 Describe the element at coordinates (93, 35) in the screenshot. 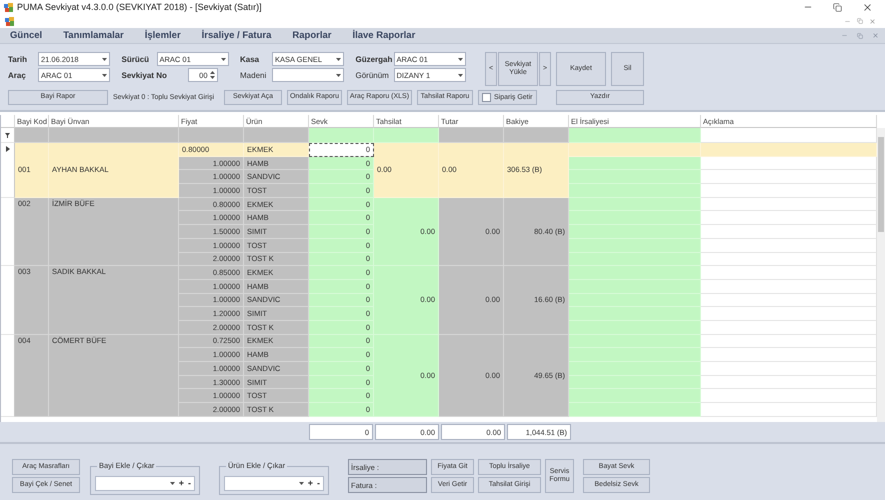

I see `menu-item: Tanımlamalar` at that location.